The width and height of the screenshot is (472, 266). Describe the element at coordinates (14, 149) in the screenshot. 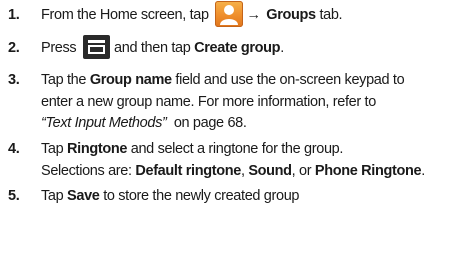

I see `step-number: 4.` at that location.